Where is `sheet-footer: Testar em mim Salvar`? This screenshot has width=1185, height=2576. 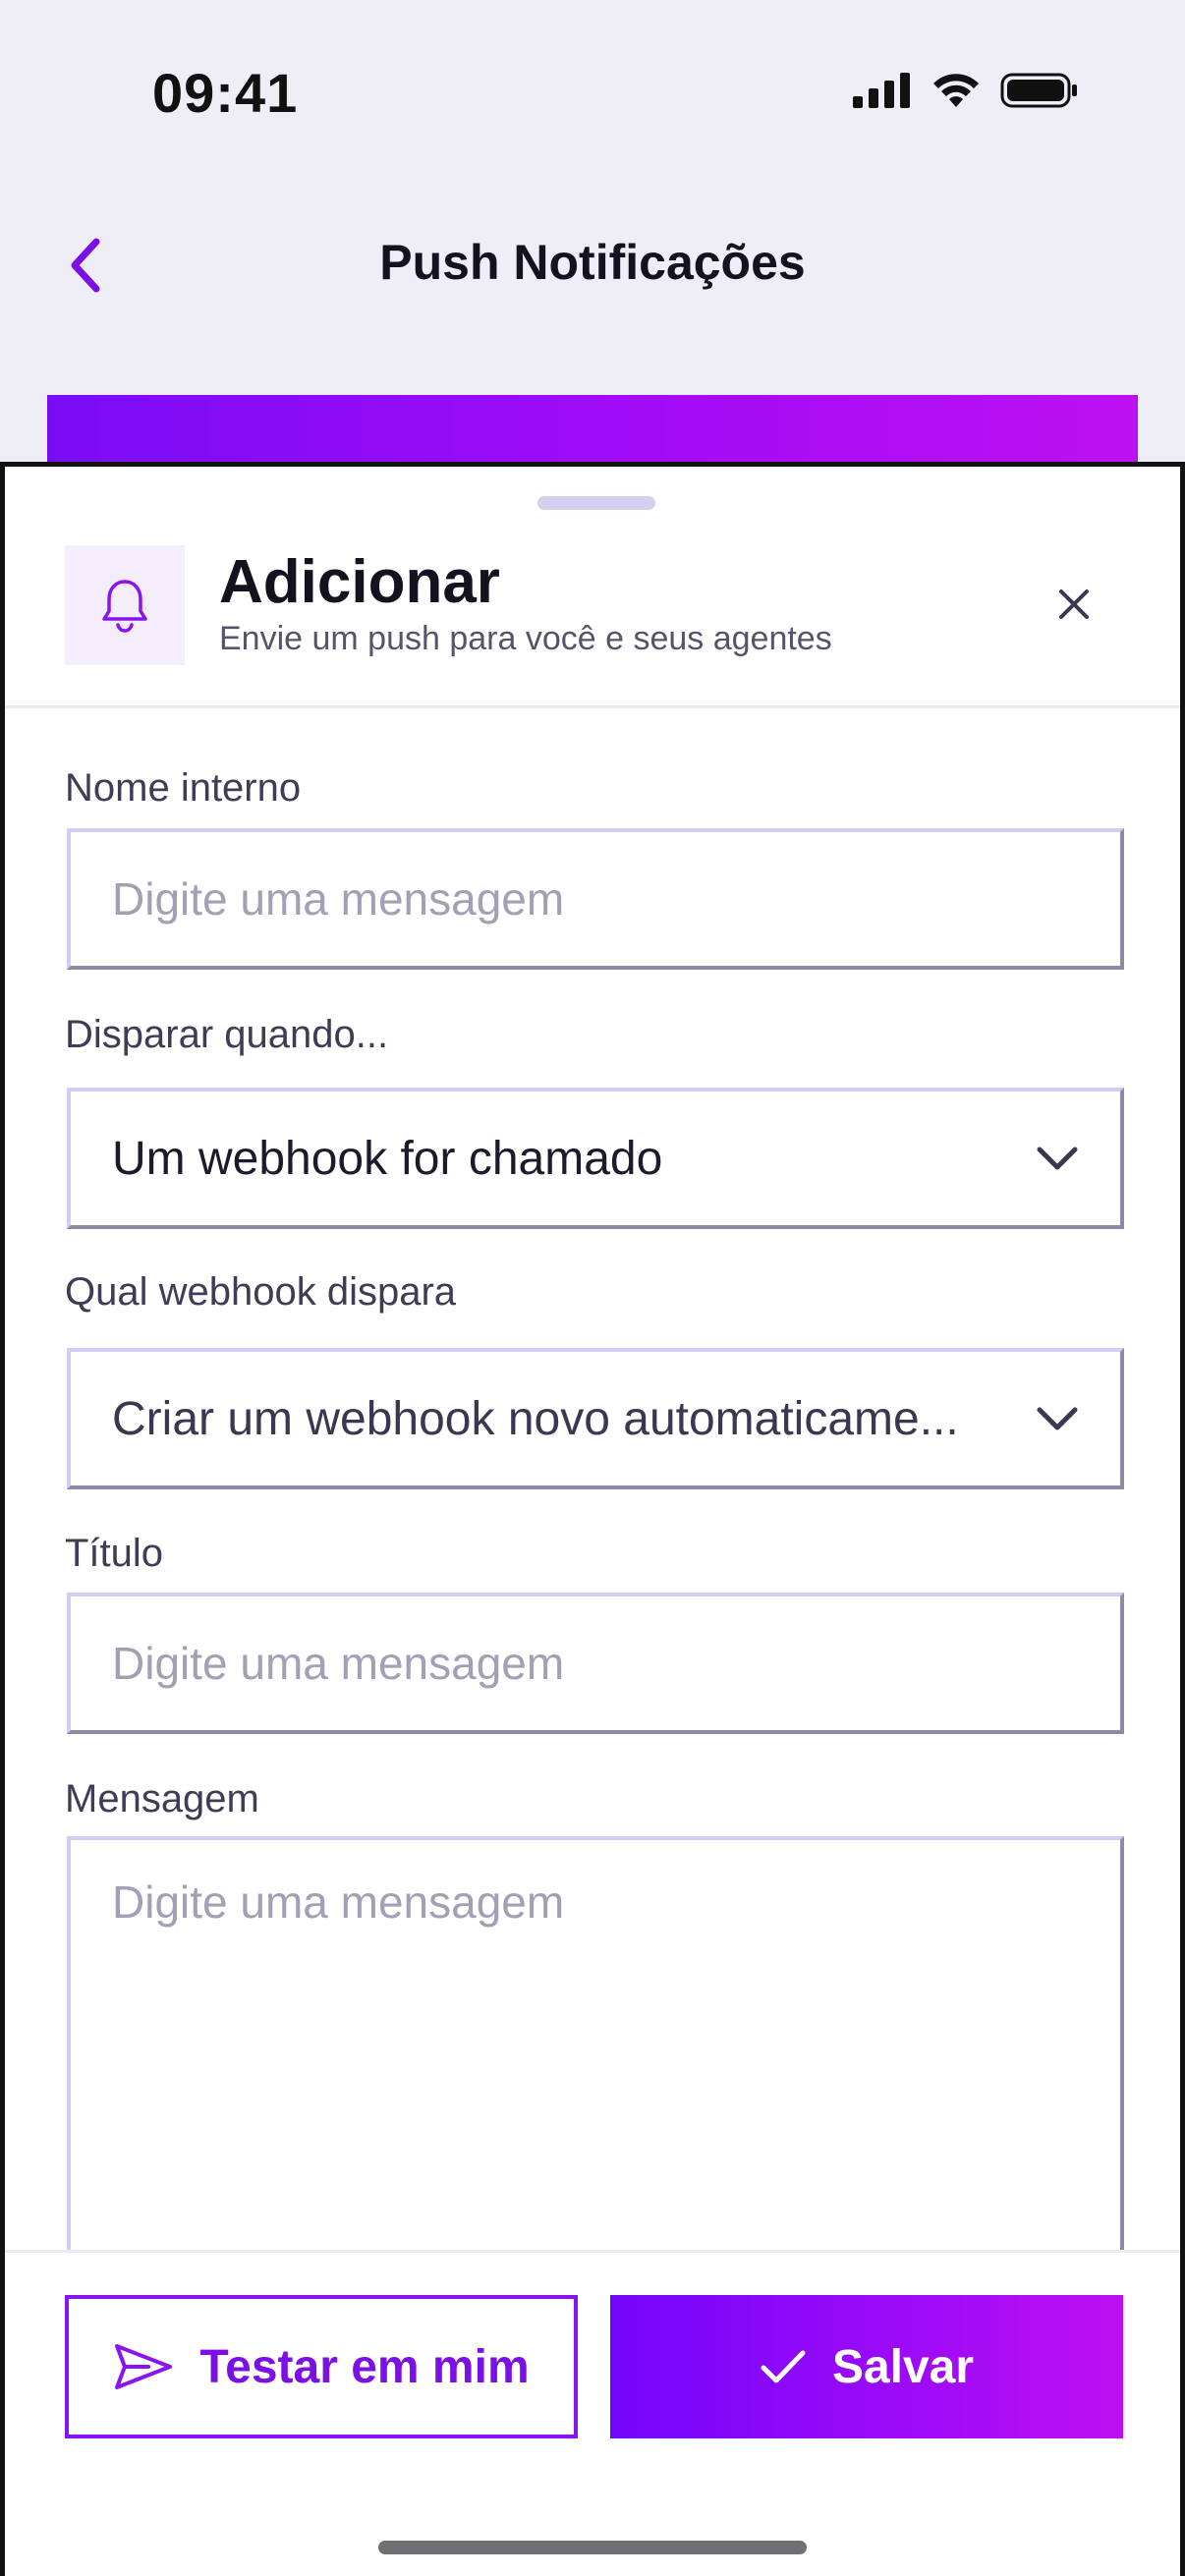
sheet-footer: Testar em mim Salvar is located at coordinates (592, 2413).